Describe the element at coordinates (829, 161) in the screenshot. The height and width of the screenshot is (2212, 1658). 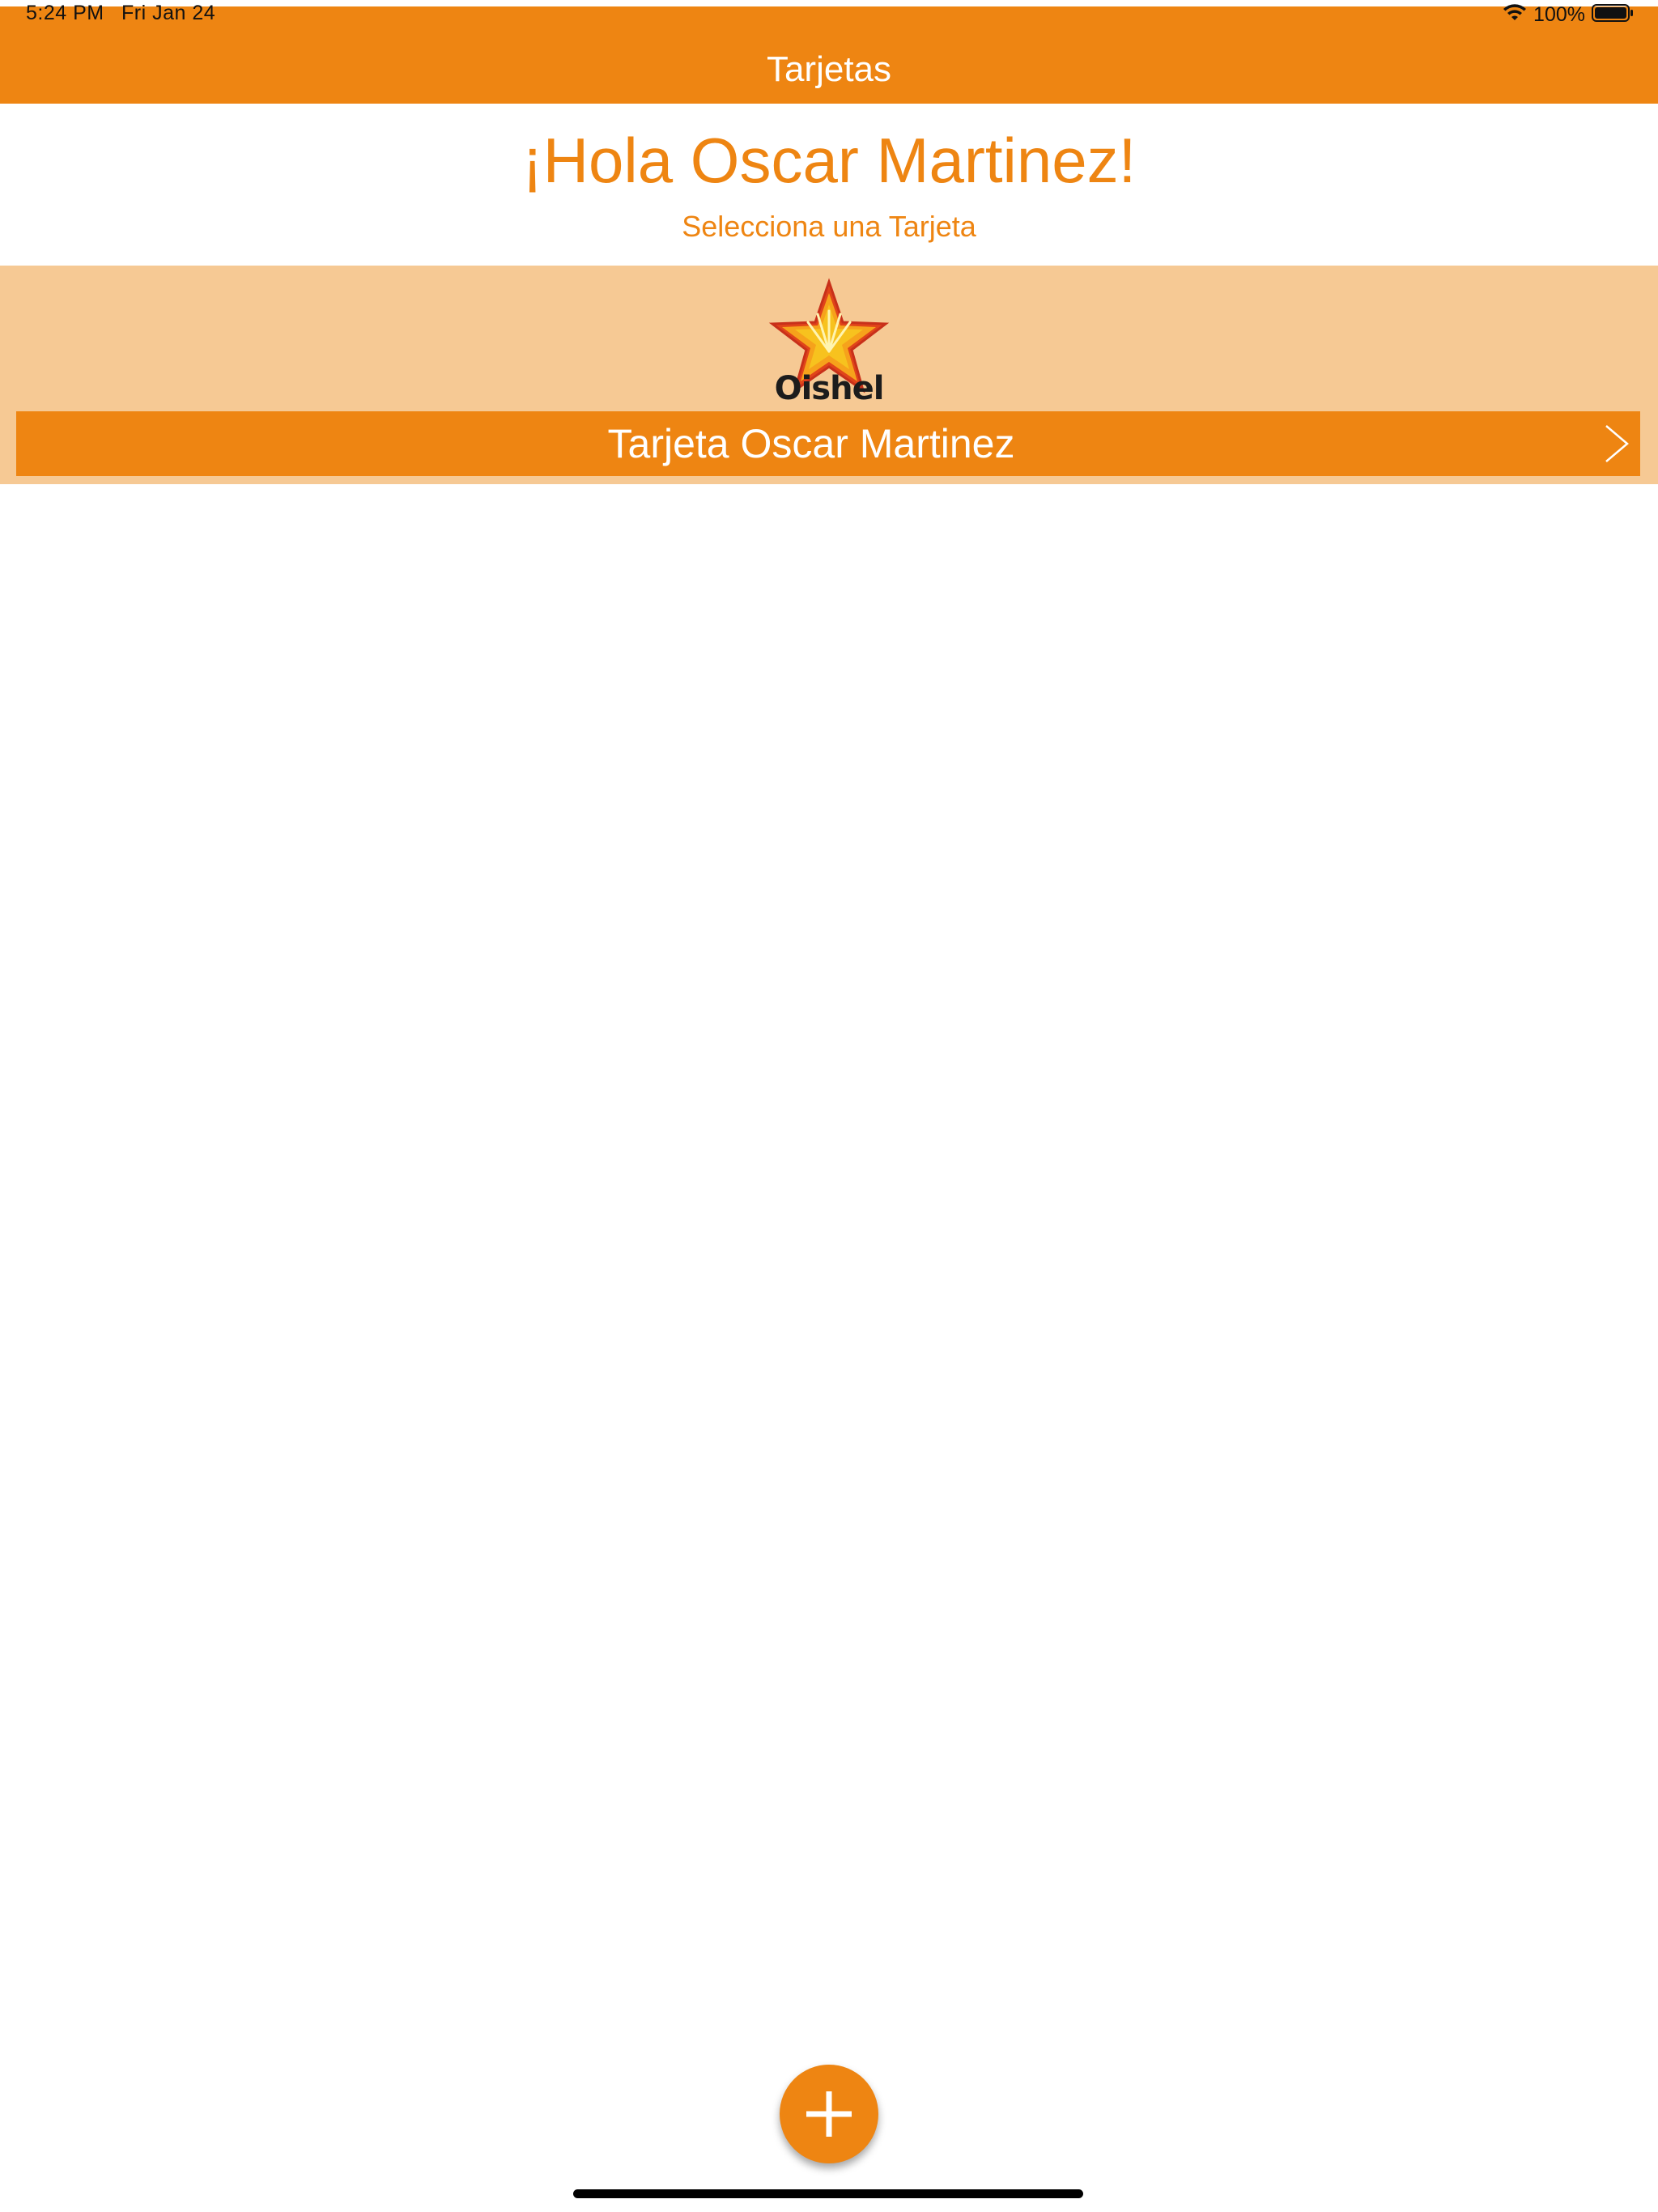
I see `greeting-title: ¡Hola Oscar Martinez!` at that location.